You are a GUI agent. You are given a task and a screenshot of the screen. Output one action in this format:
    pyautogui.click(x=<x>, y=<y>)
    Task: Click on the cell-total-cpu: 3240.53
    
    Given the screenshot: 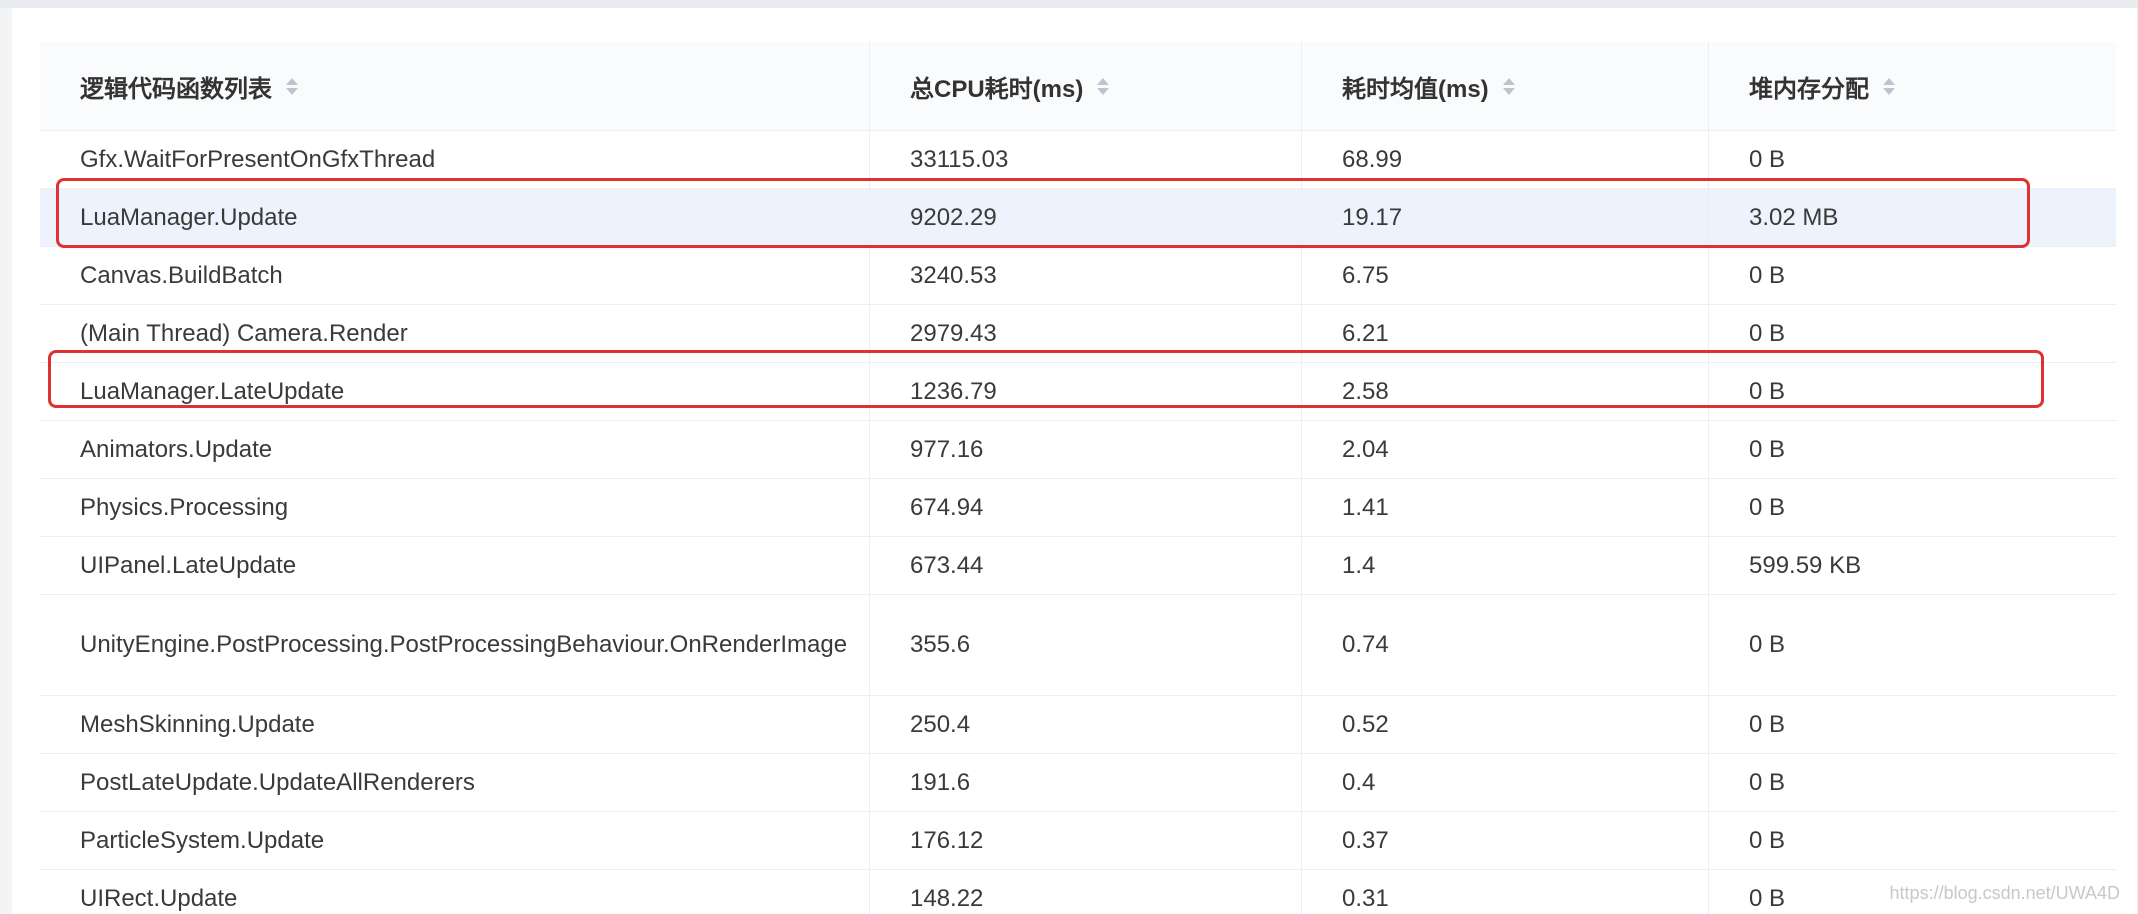 What is the action you would take?
    pyautogui.click(x=1086, y=275)
    